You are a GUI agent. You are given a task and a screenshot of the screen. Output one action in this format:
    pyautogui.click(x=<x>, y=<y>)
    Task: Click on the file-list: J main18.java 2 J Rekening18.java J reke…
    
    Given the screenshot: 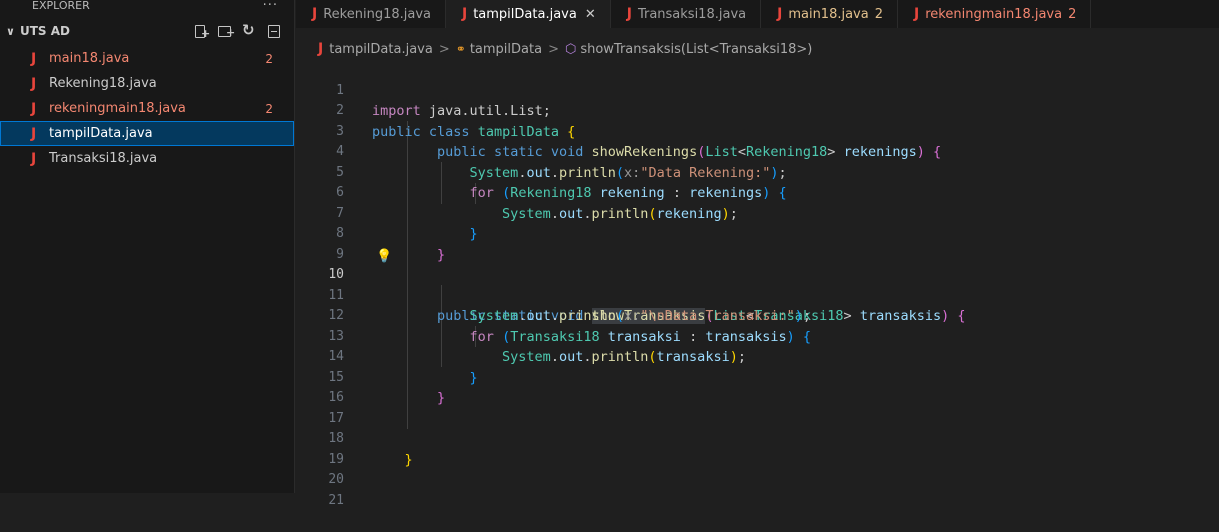 What is the action you would take?
    pyautogui.click(x=147, y=108)
    